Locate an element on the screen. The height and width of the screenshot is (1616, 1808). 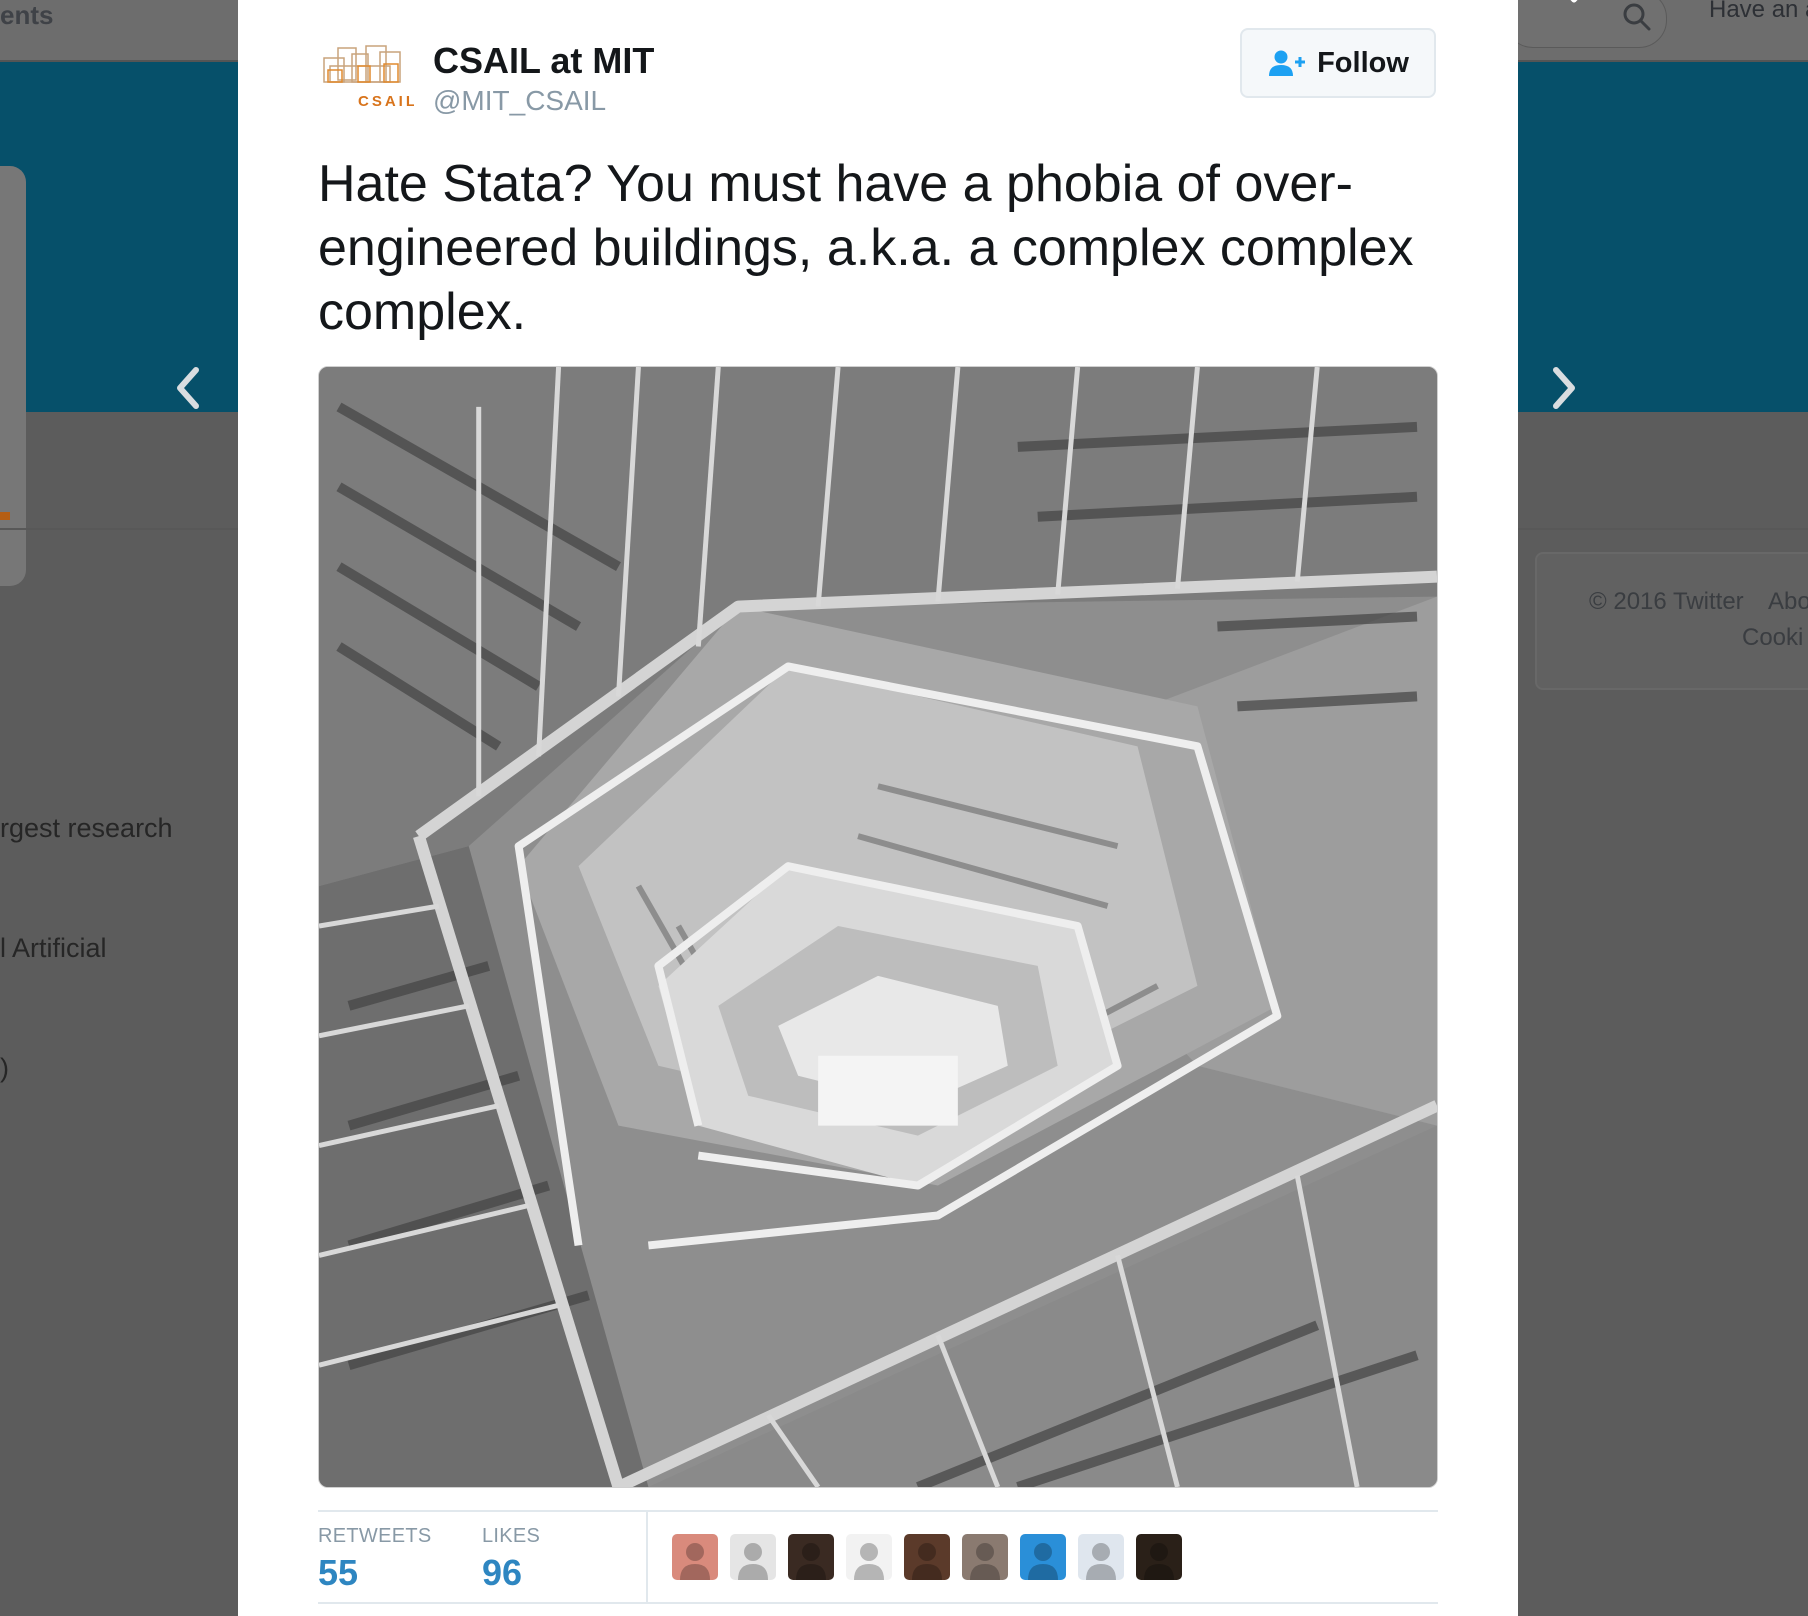
follow-button-label: Follow is located at coordinates (1363, 62).